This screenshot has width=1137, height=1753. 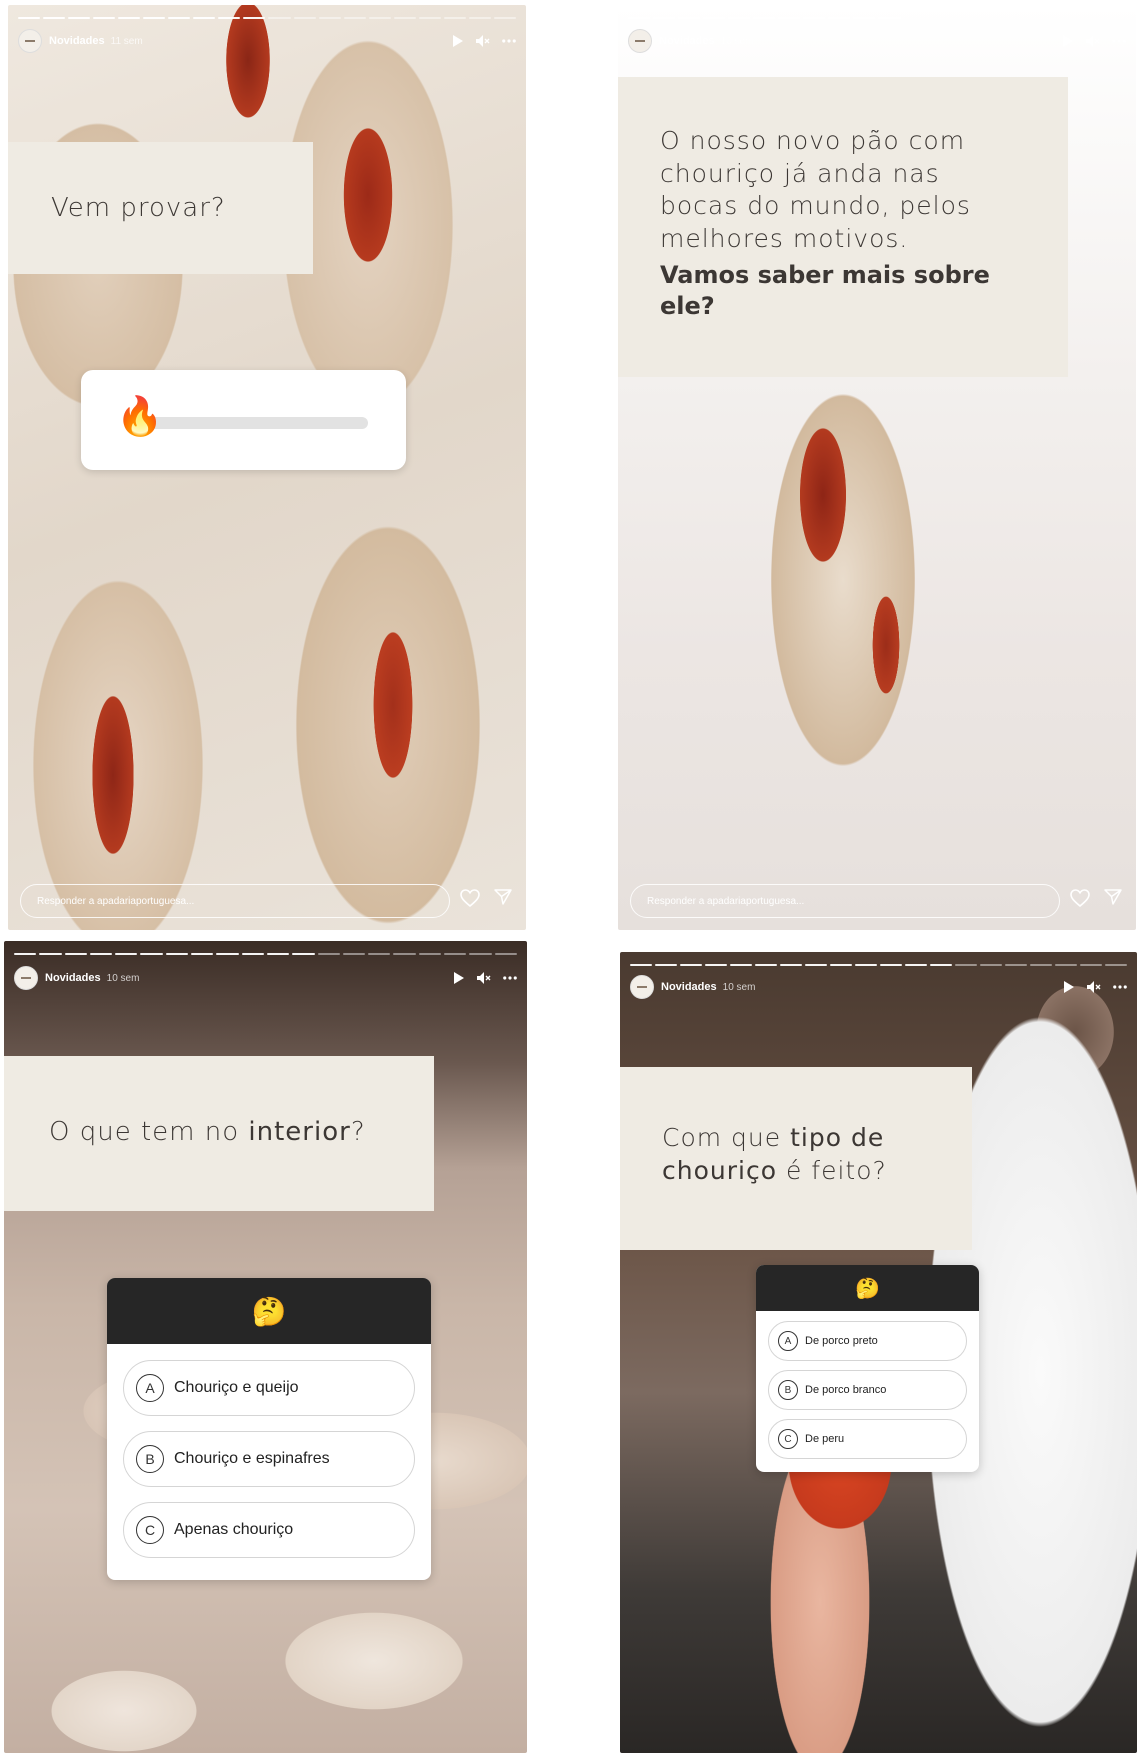 I want to click on option-text: Chouriço e queijo, so click(x=236, y=1387).